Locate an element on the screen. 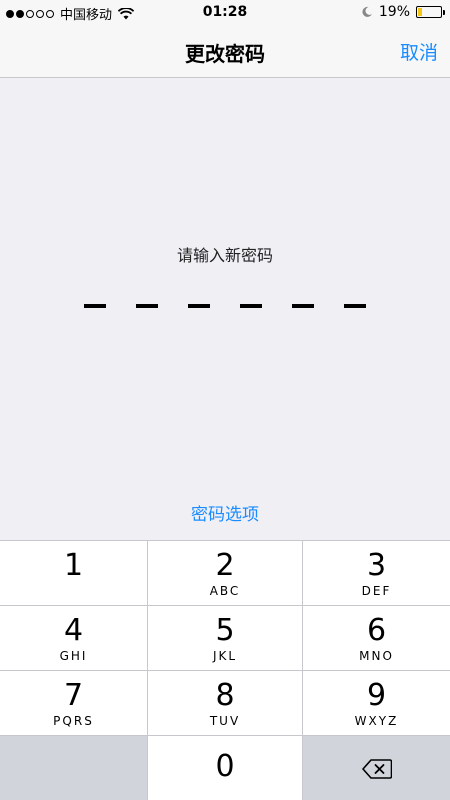 This screenshot has height=800, width=450. key-number: 1 is located at coordinates (73, 565).